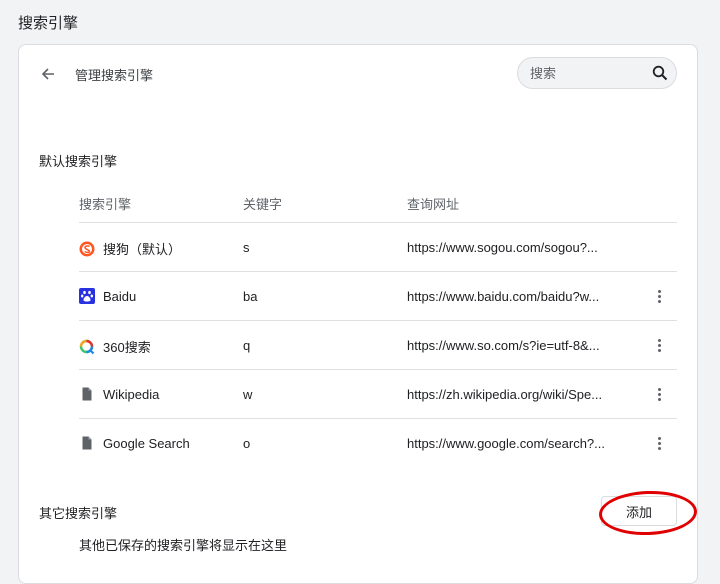  What do you see at coordinates (105, 204) in the screenshot?
I see `column-header-engine: 搜索引擎` at bounding box center [105, 204].